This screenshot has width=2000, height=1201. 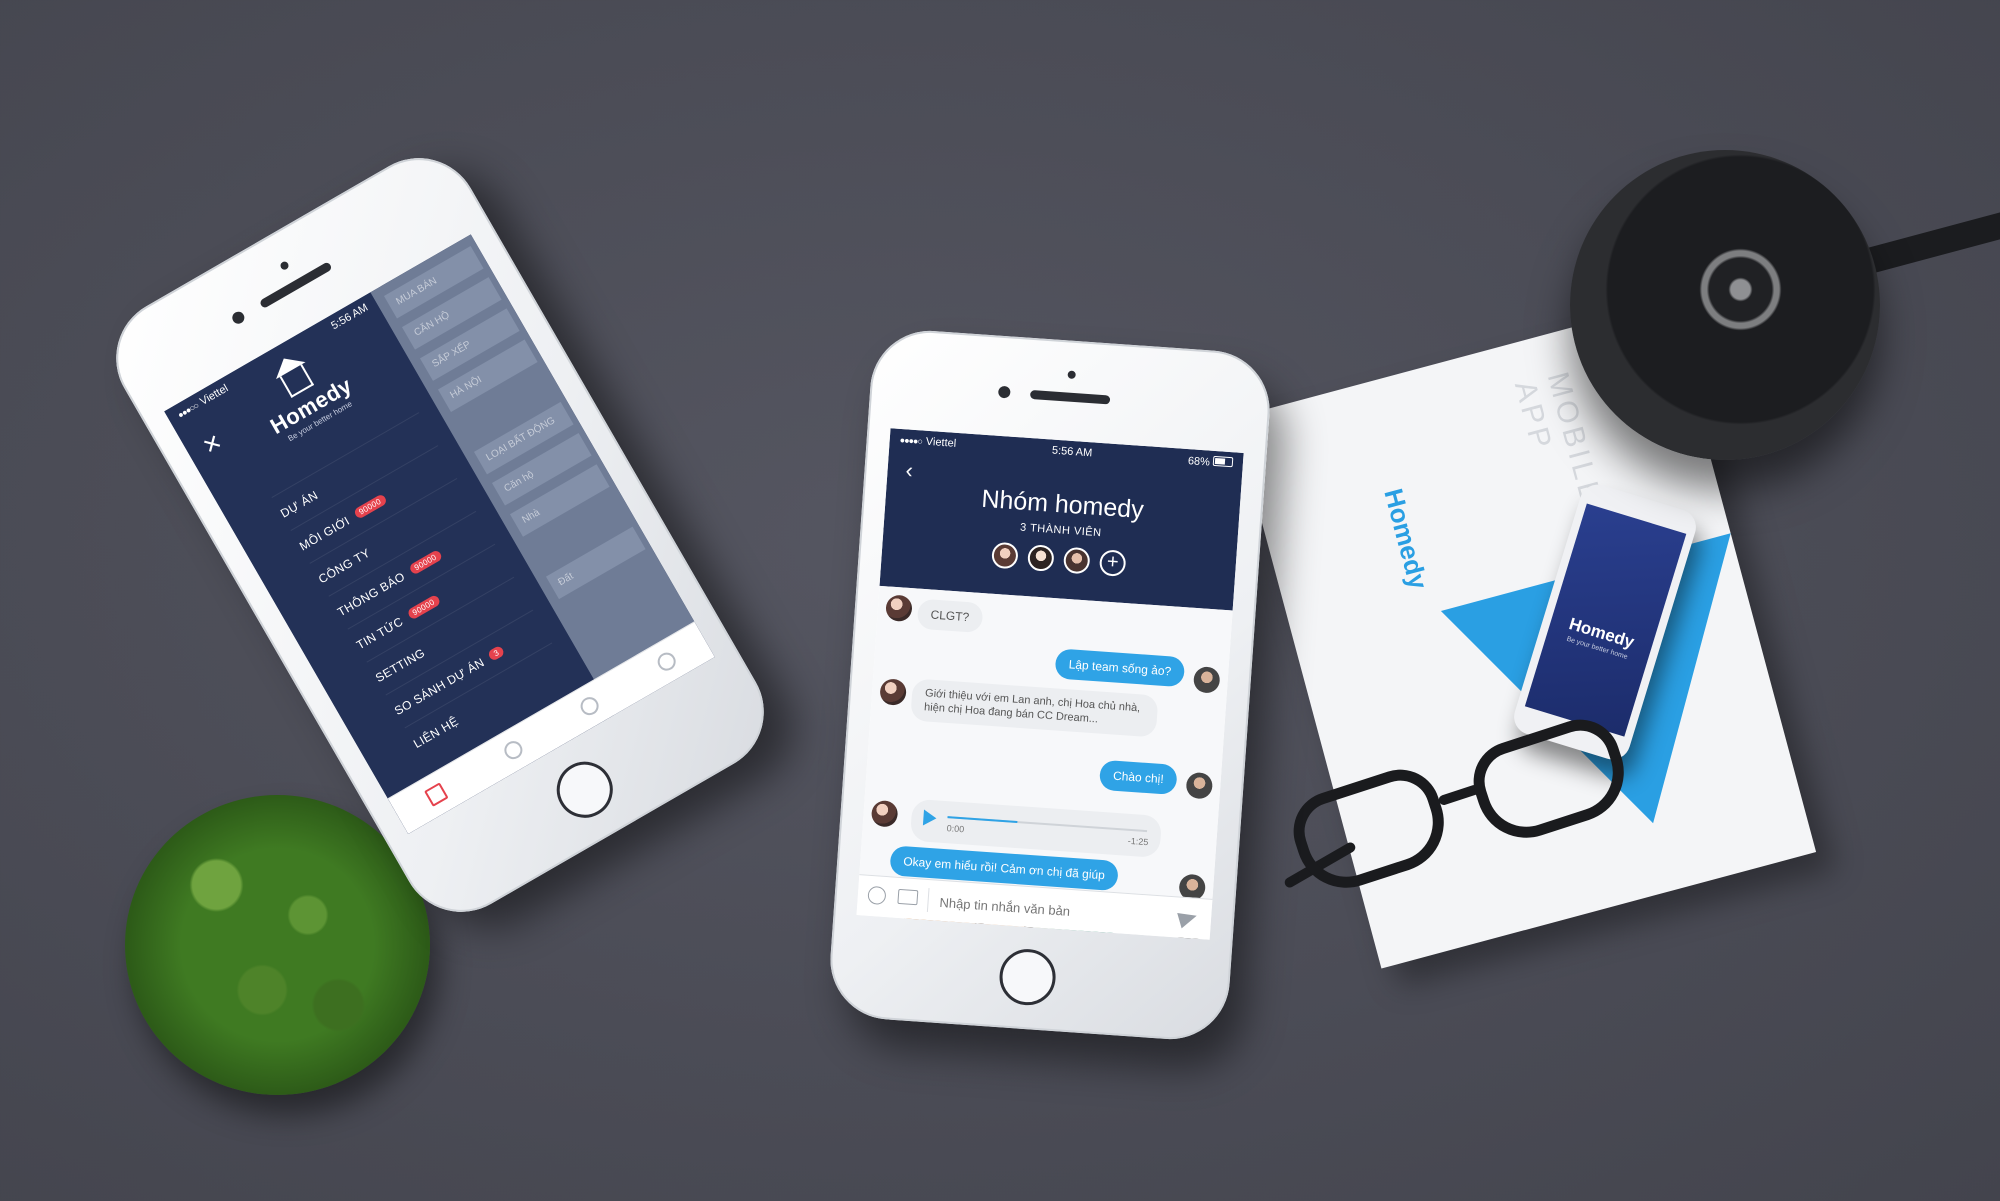 I want to click on add-member-icon: +, so click(x=1112, y=563).